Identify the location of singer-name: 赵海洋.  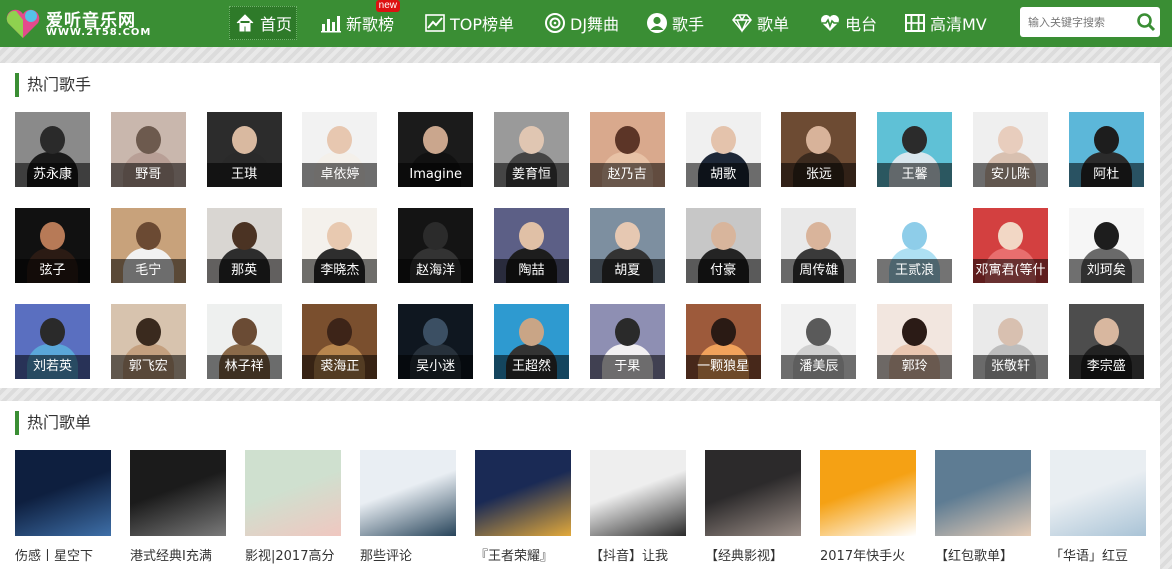
(436, 271).